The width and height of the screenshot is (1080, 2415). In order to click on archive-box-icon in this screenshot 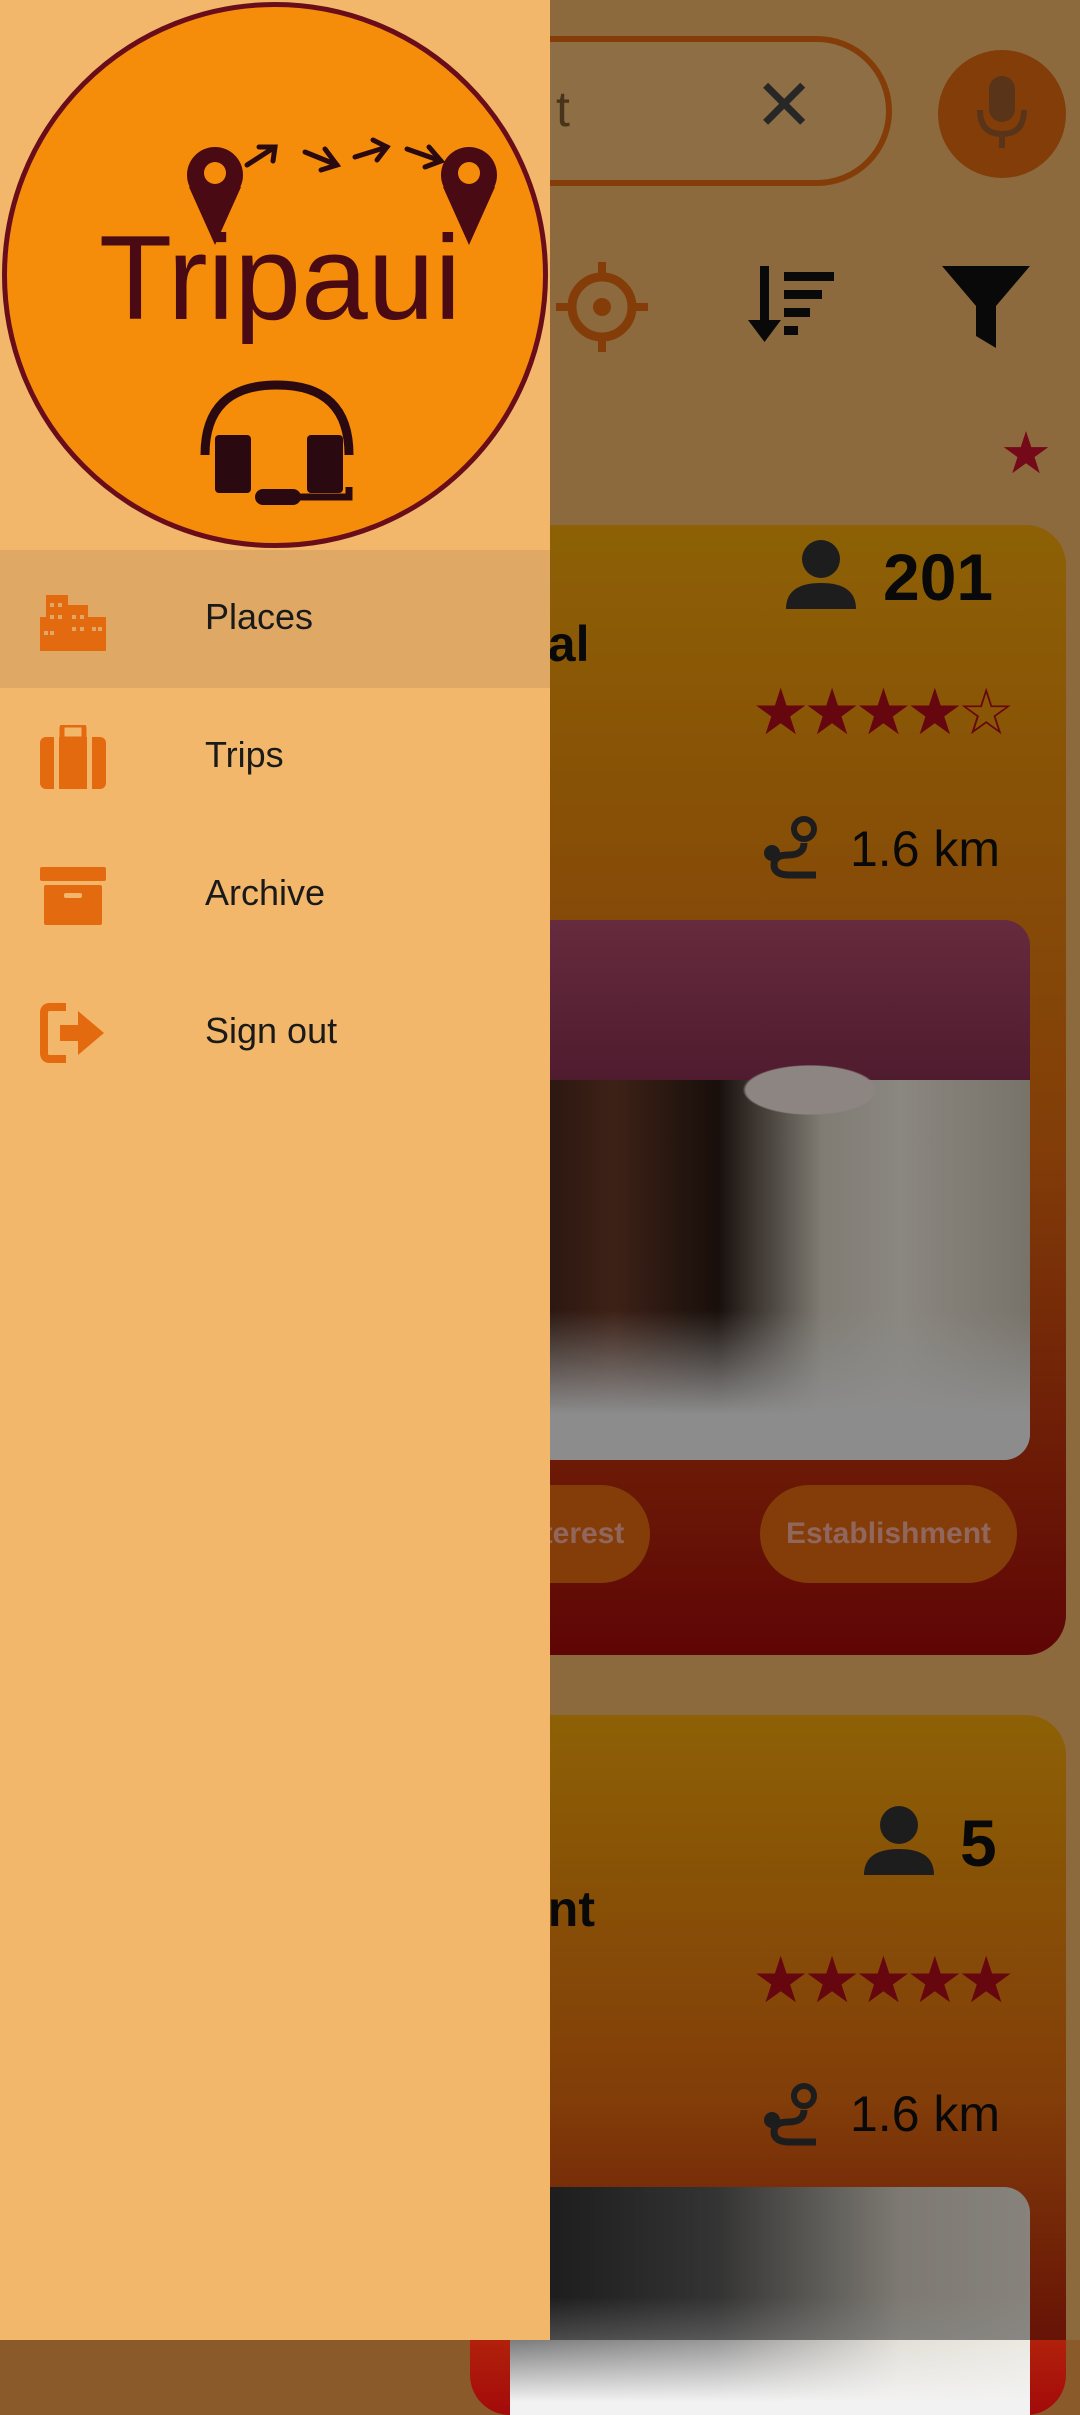, I will do `click(73, 896)`.